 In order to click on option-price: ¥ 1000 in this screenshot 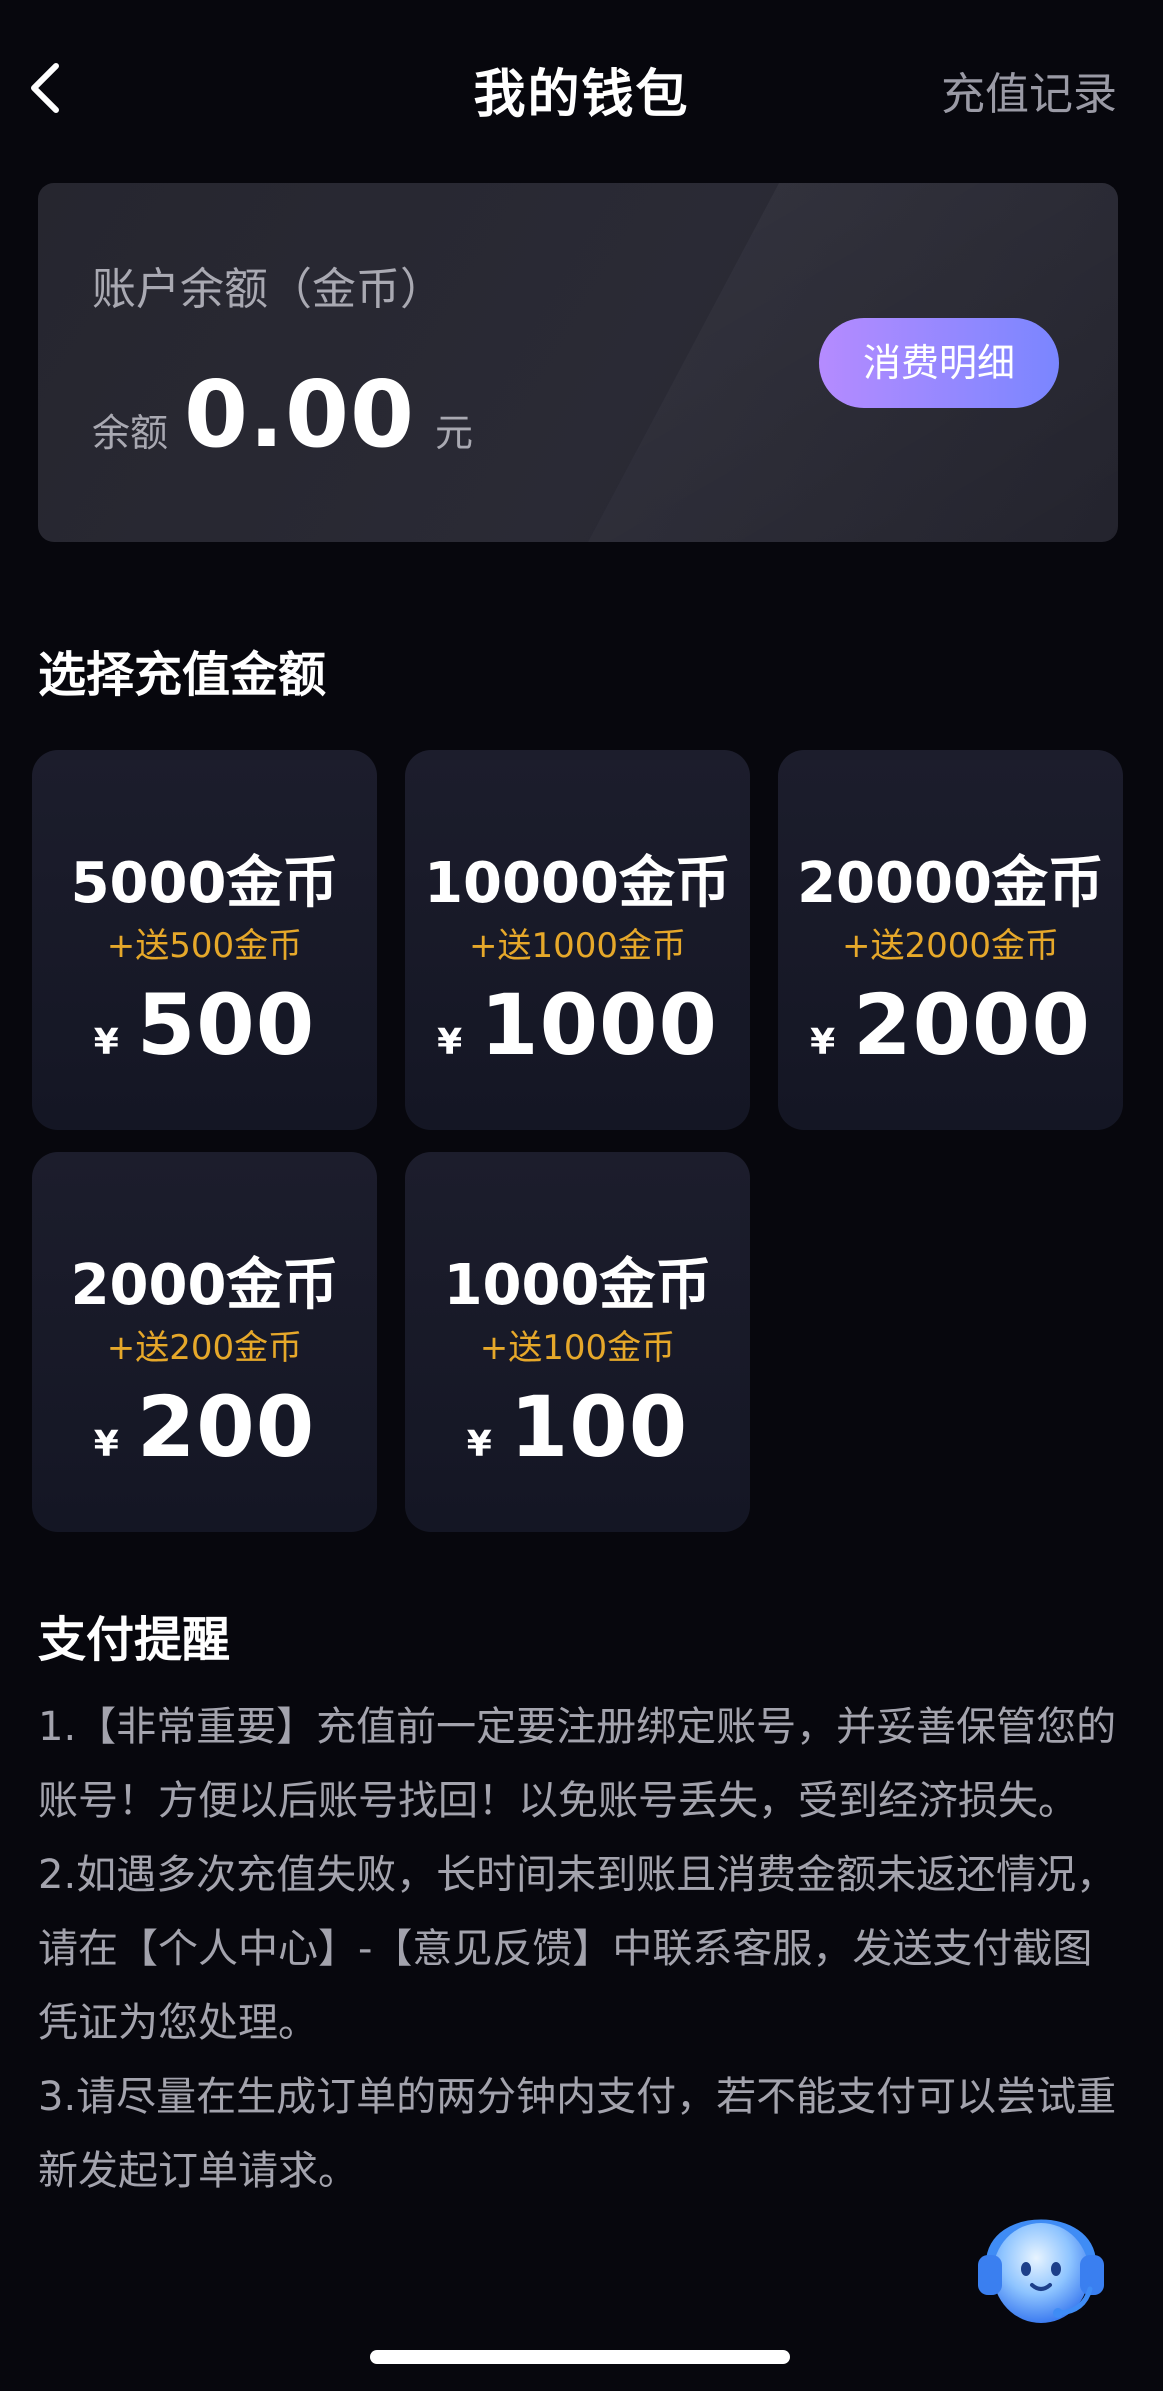, I will do `click(577, 1025)`.